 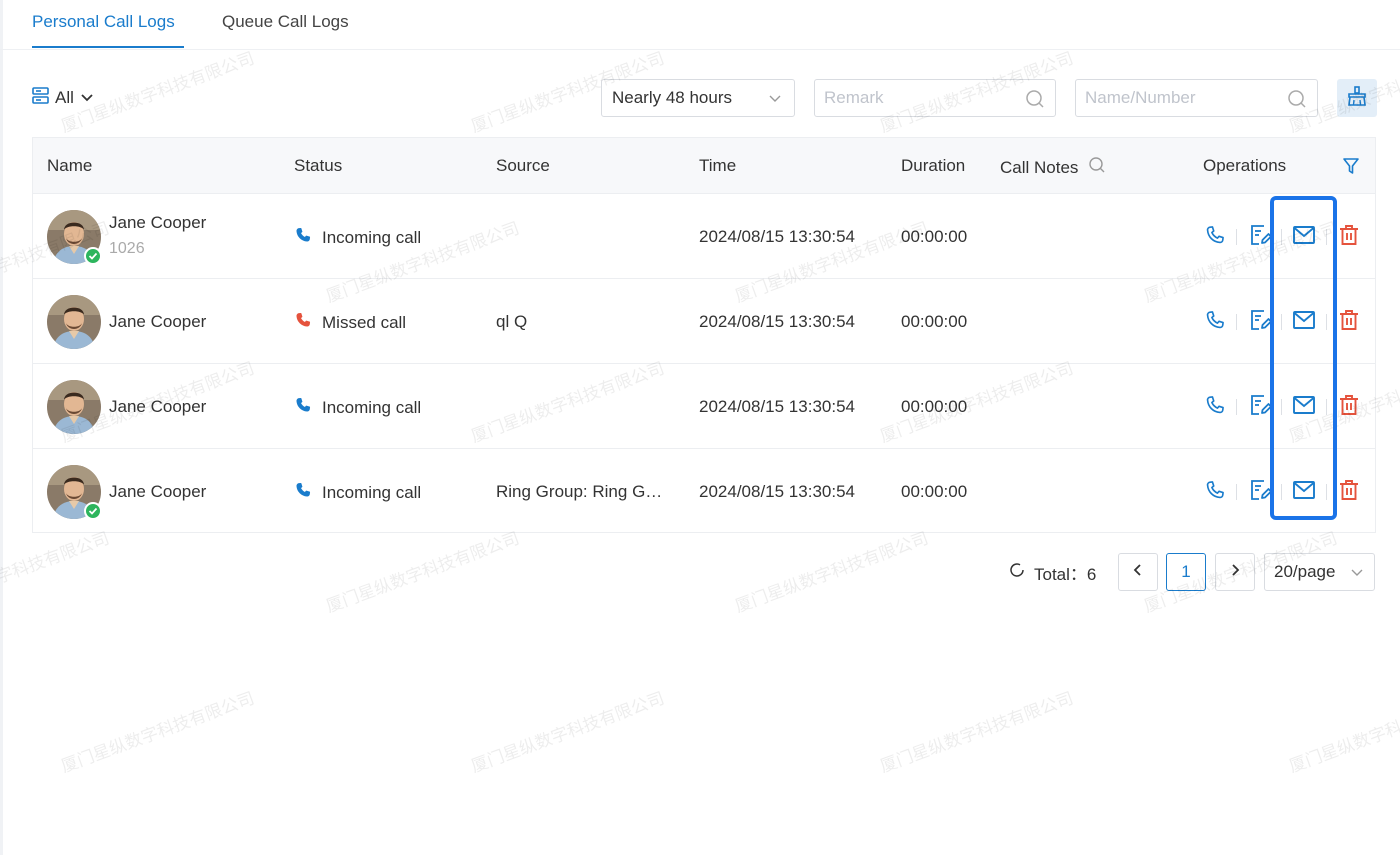 I want to click on page-size-select: 20/page, so click(x=1319, y=572).